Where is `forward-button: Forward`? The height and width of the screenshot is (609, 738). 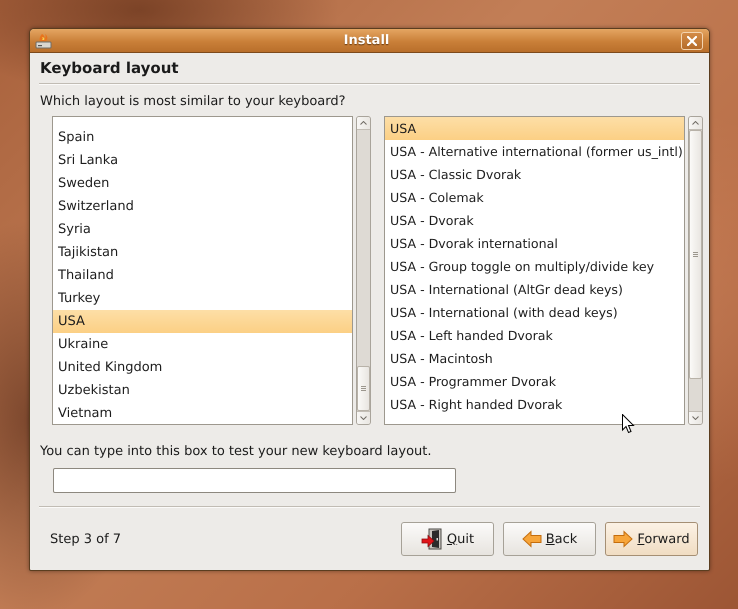
forward-button: Forward is located at coordinates (651, 539).